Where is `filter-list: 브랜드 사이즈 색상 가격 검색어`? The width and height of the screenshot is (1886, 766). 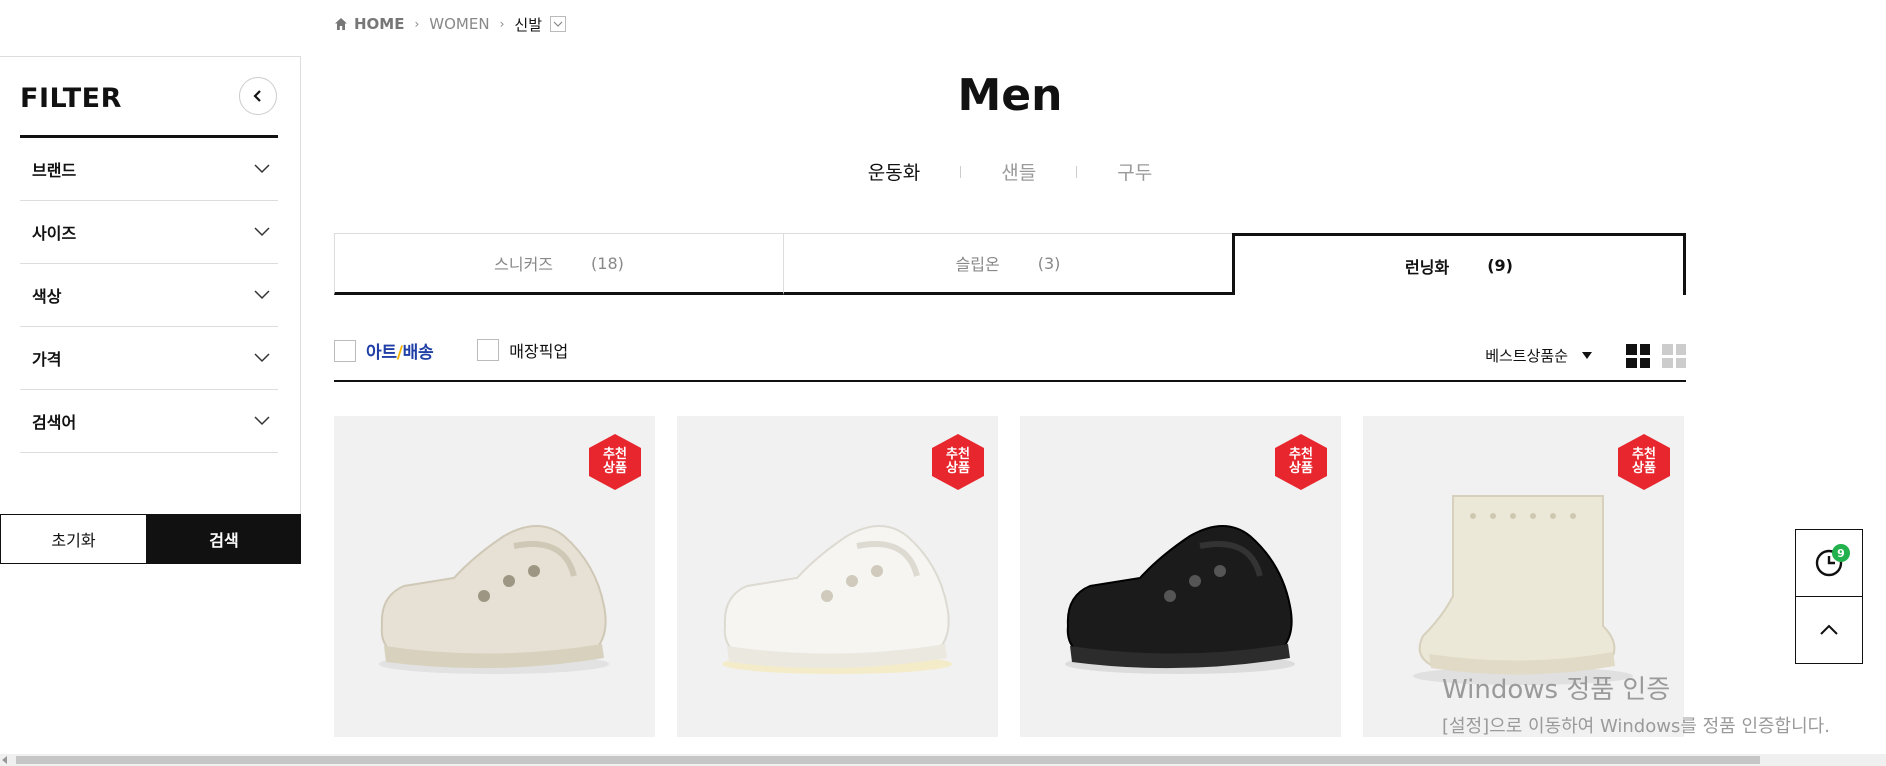
filter-list: 브랜드 사이즈 색상 가격 검색어 is located at coordinates (149, 295).